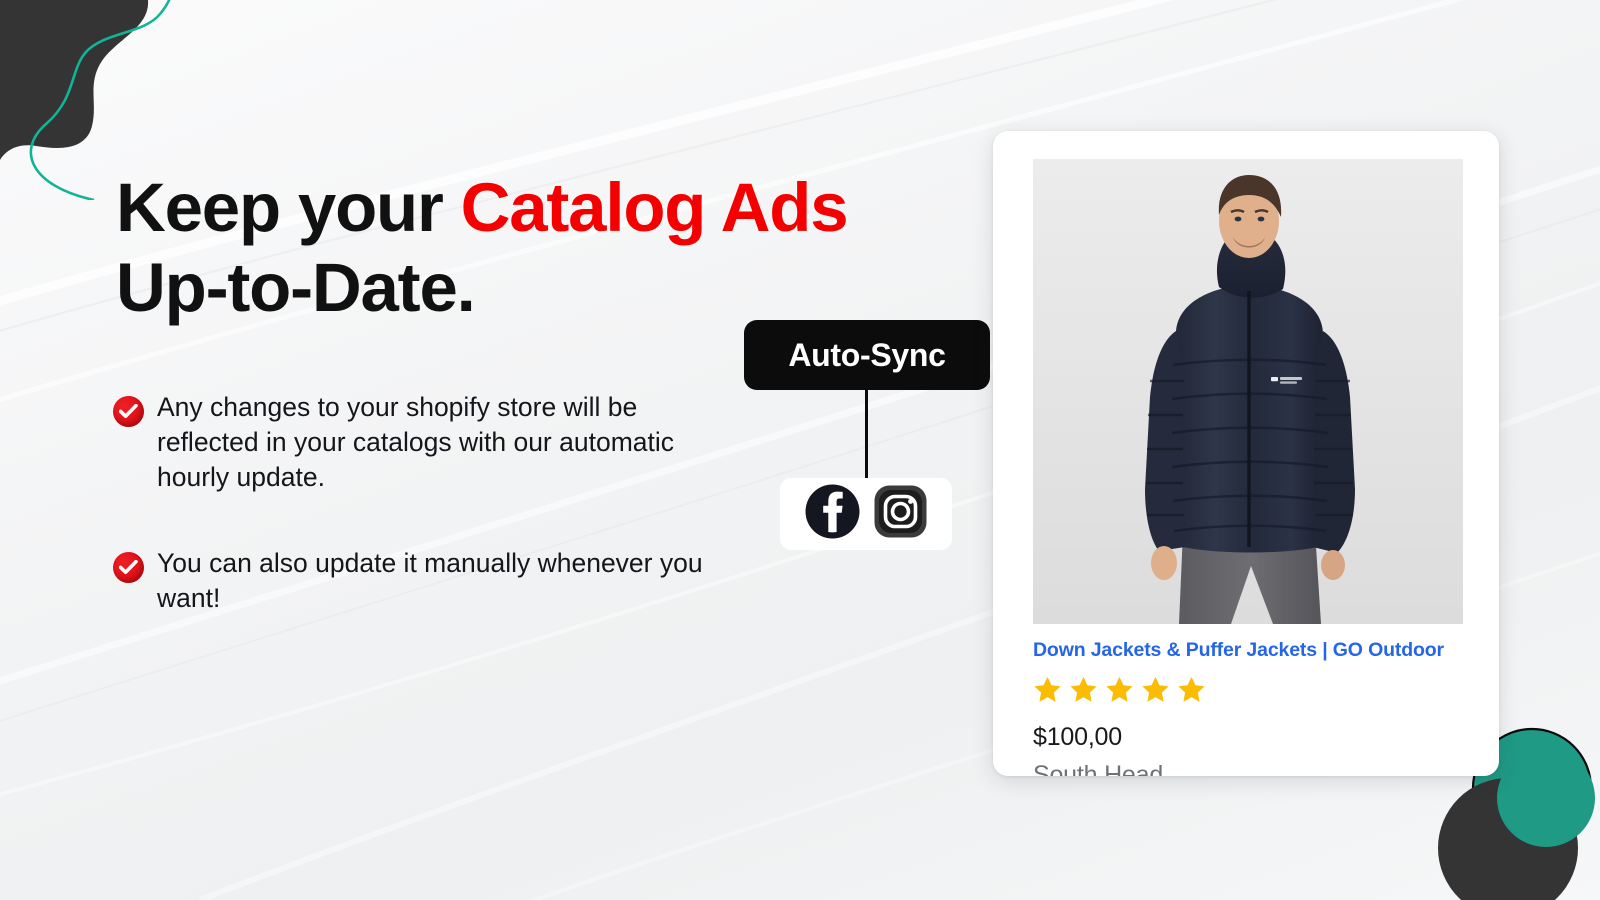  I want to click on auto-sync-flow-diagram: Auto-Sync, so click(938, 435).